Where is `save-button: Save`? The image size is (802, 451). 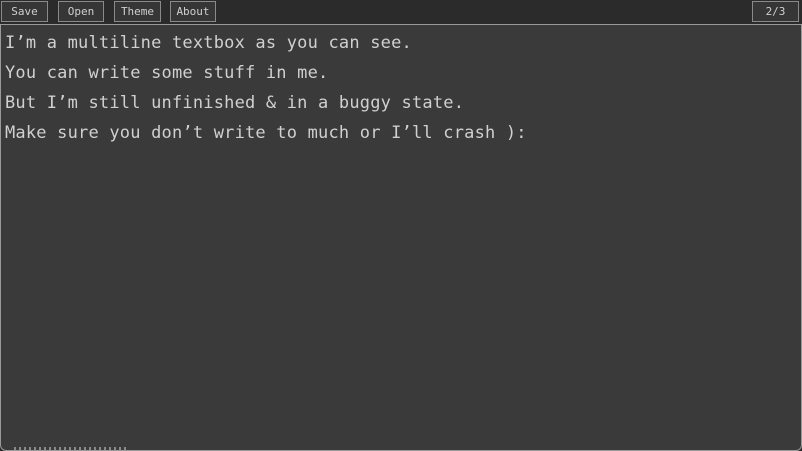 save-button: Save is located at coordinates (24, 11).